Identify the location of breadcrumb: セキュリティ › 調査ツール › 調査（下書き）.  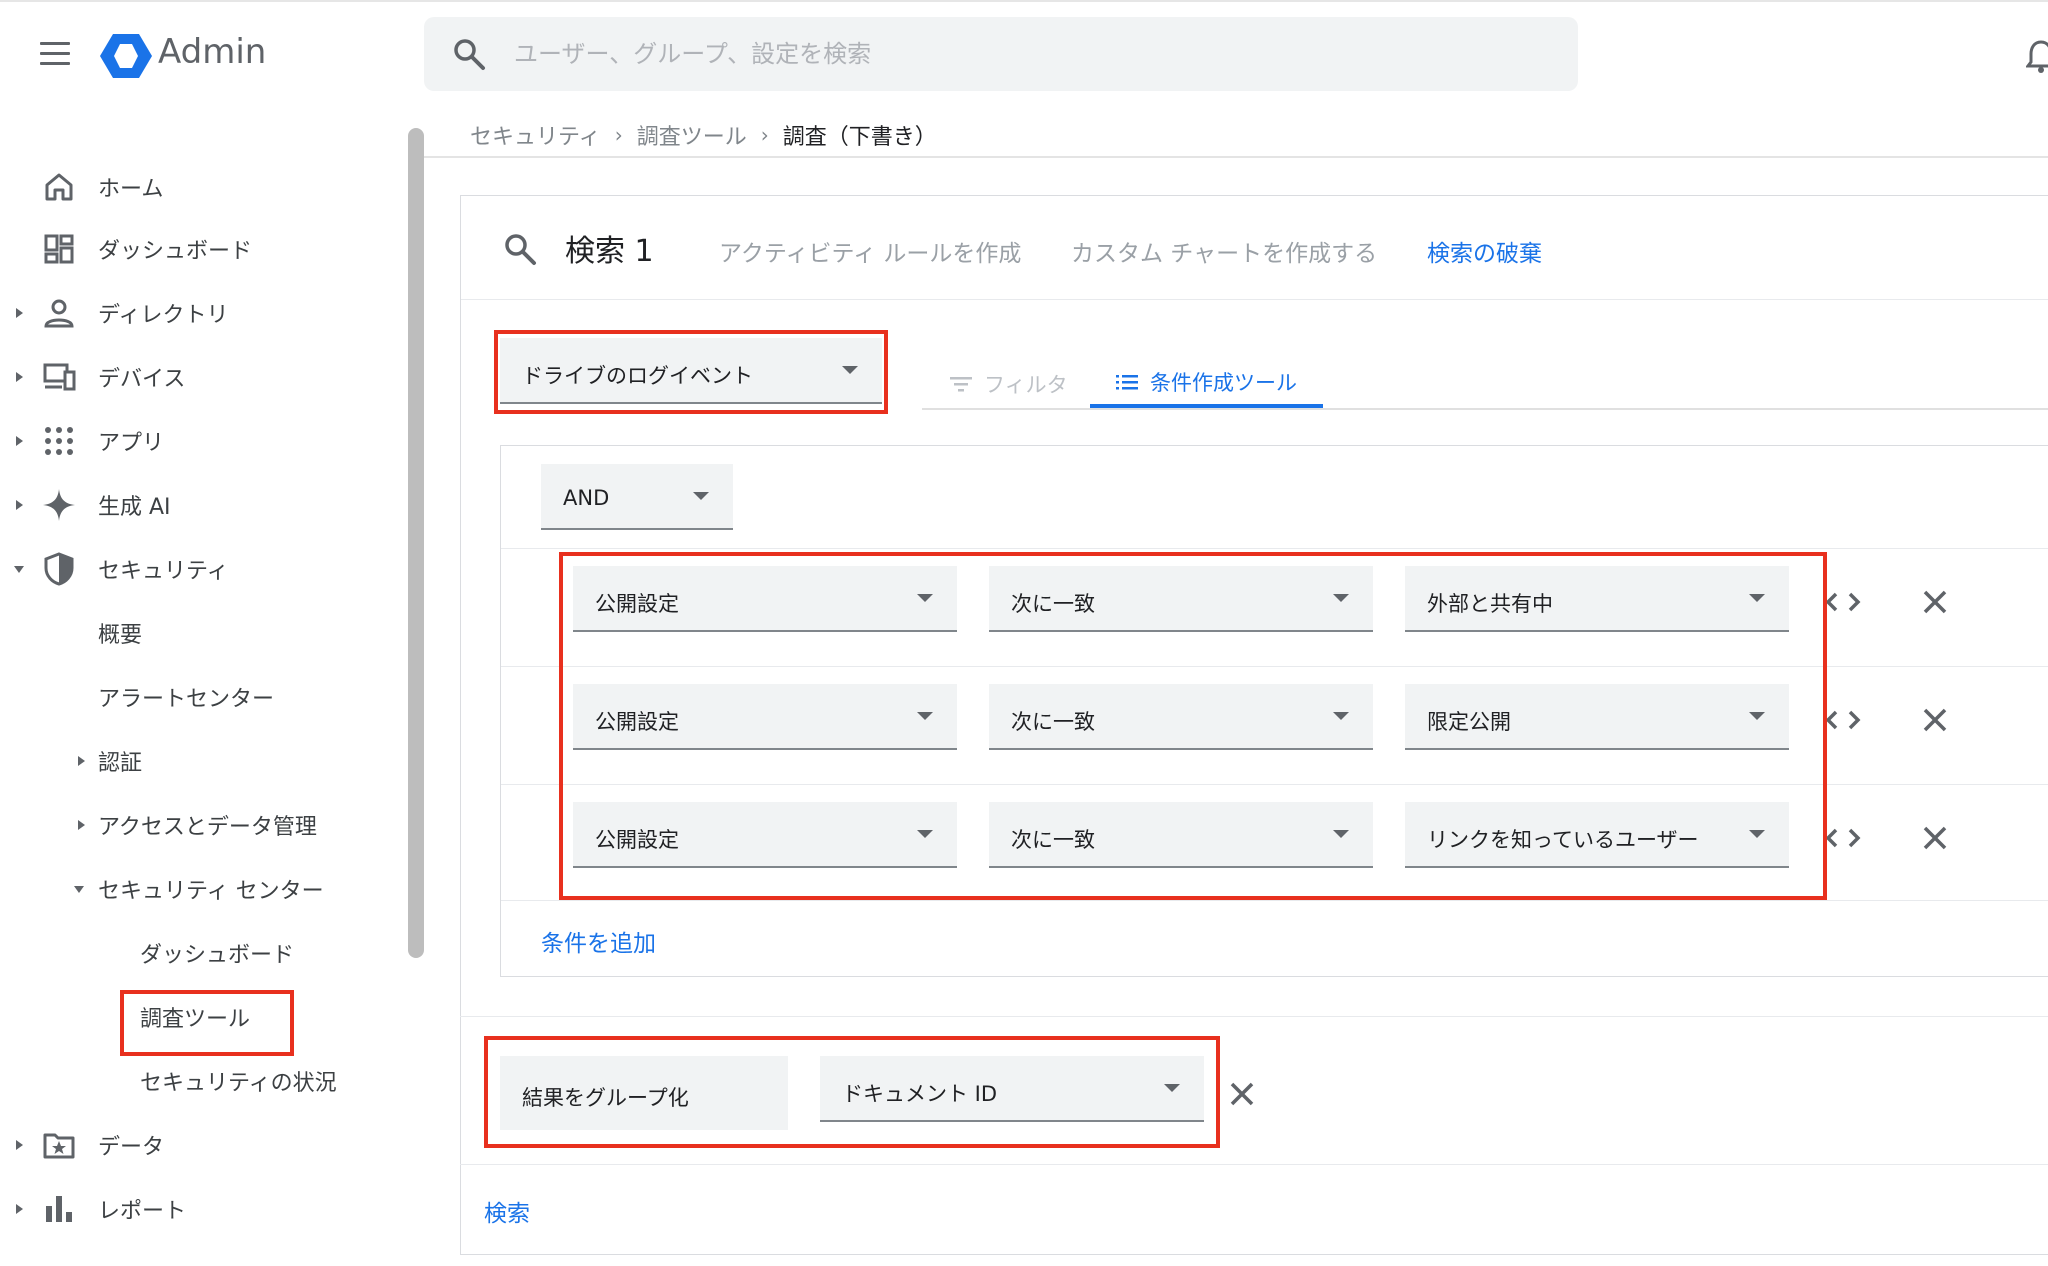
(703, 135).